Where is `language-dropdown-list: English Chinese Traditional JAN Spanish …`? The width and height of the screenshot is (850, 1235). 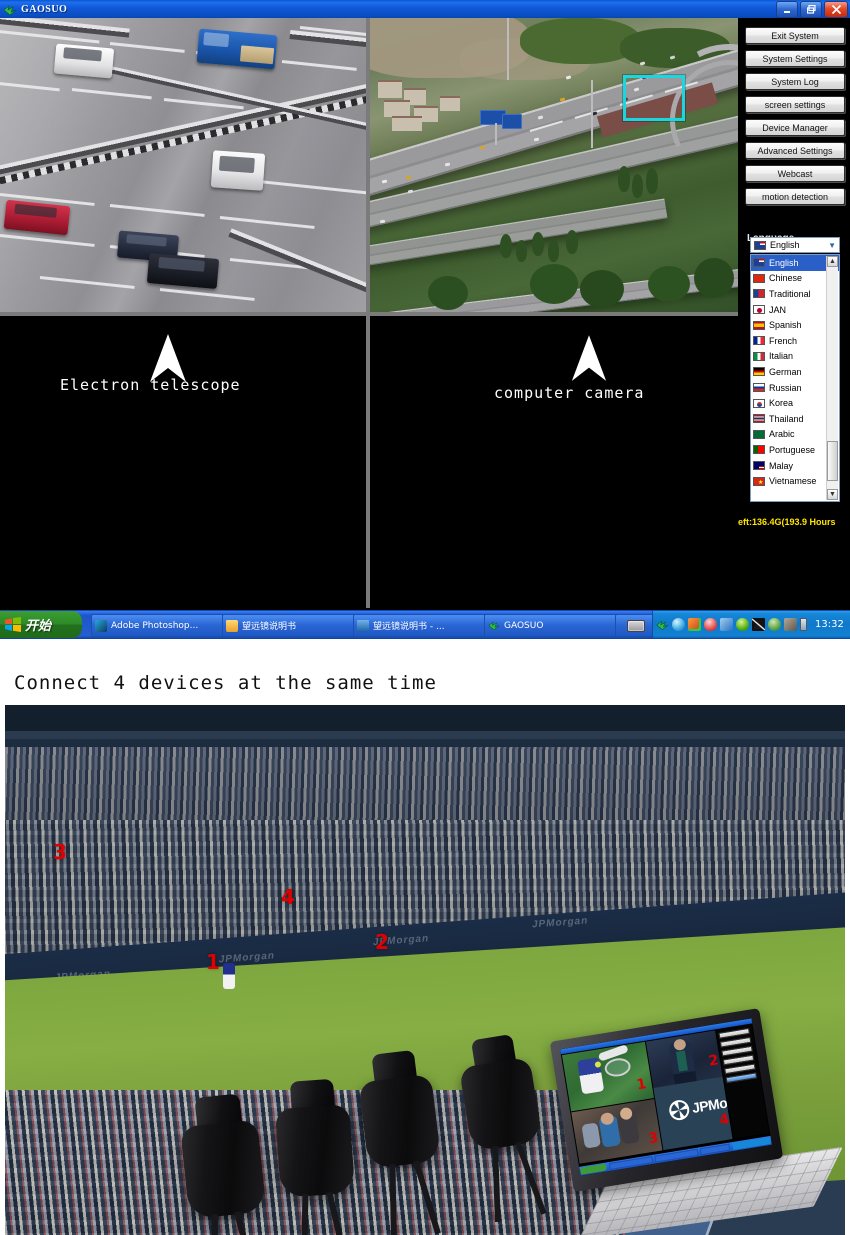
language-dropdown-list: English Chinese Traditional JAN Spanish … is located at coordinates (795, 378).